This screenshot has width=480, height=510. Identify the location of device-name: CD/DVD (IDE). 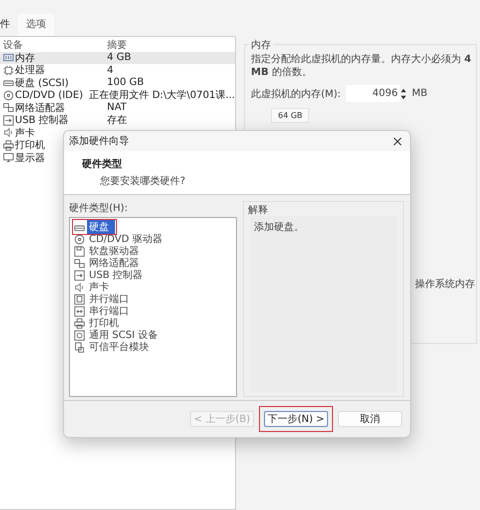
(49, 95).